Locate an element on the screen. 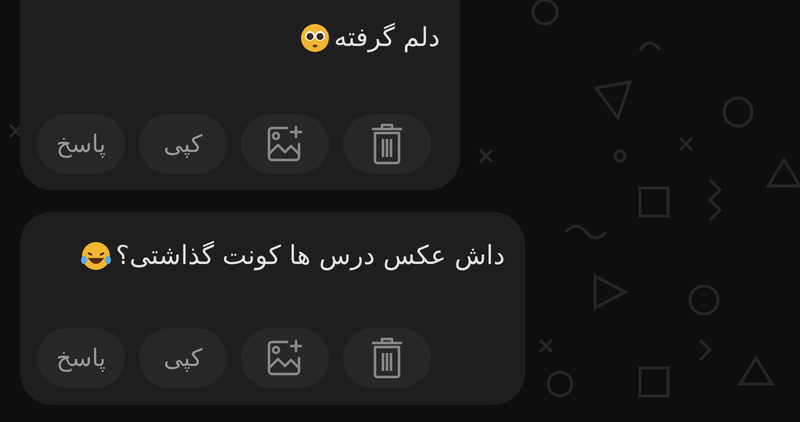  laughing-face-icon is located at coordinates (96, 256).